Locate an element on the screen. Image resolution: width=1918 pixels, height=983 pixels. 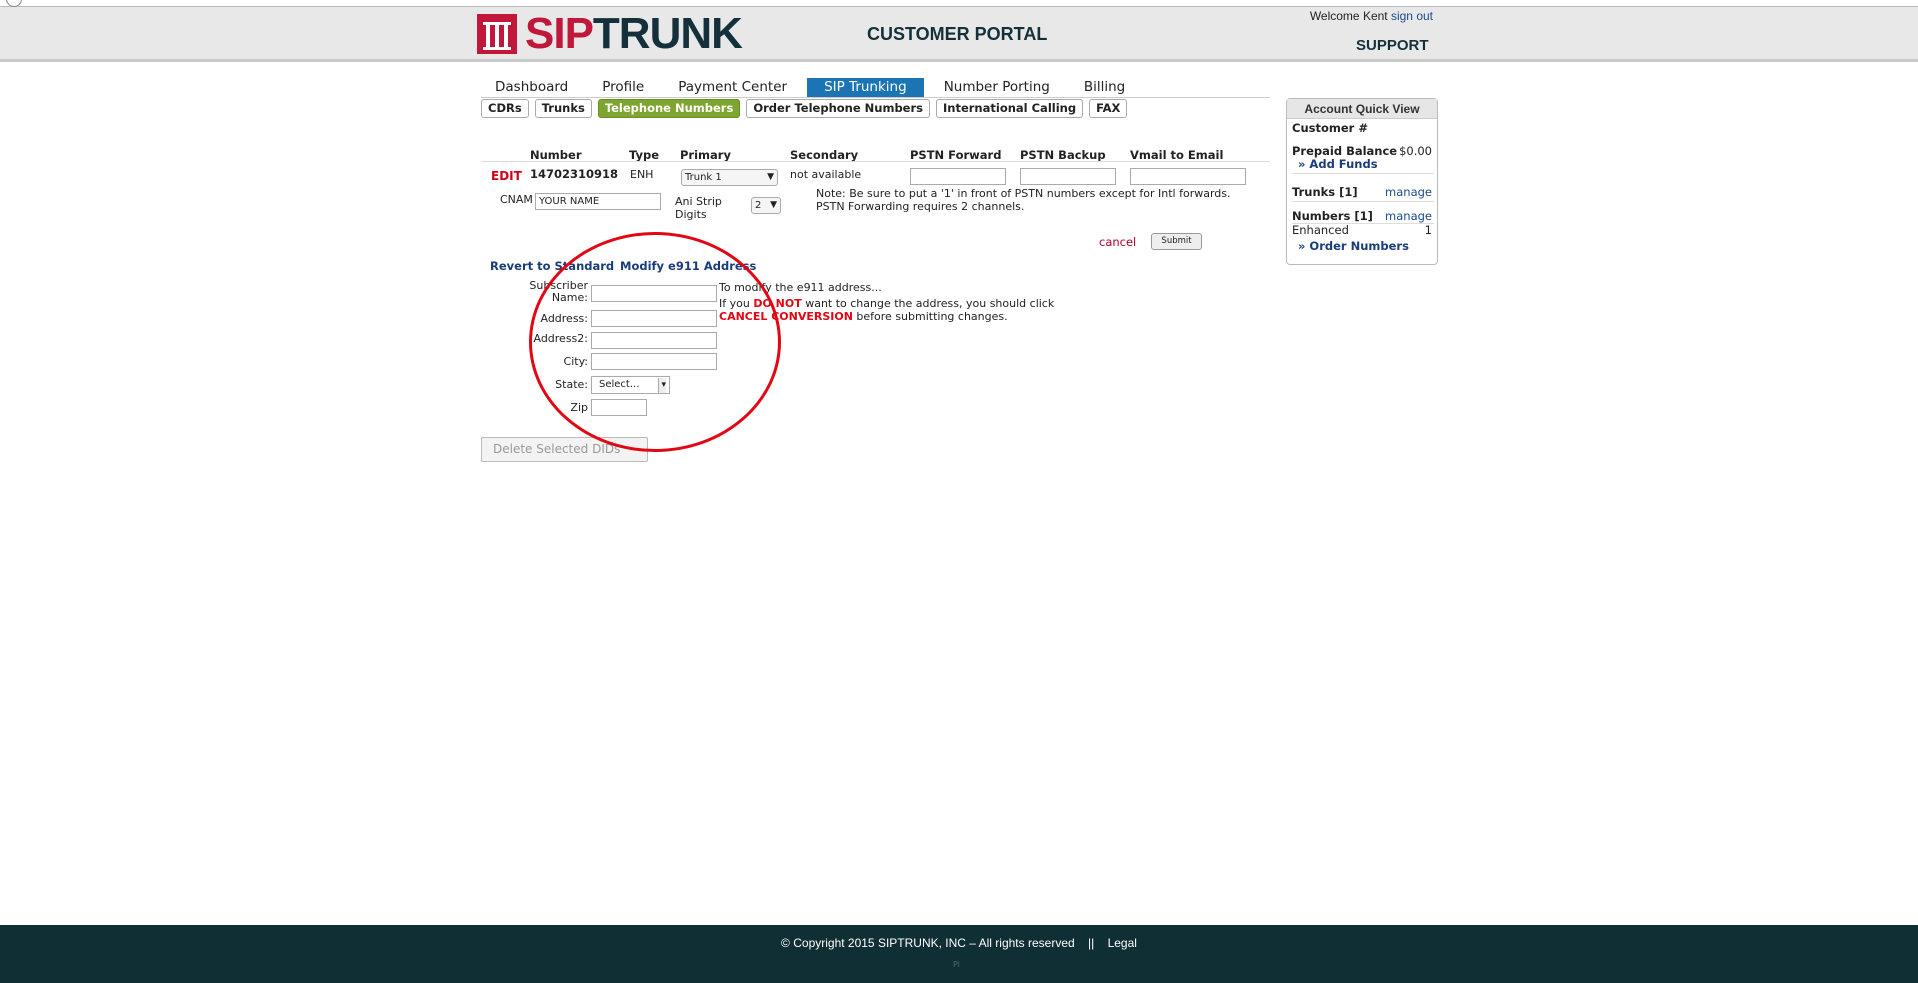
prepaid-balance-label: Prepaid Balance is located at coordinates (1345, 151).